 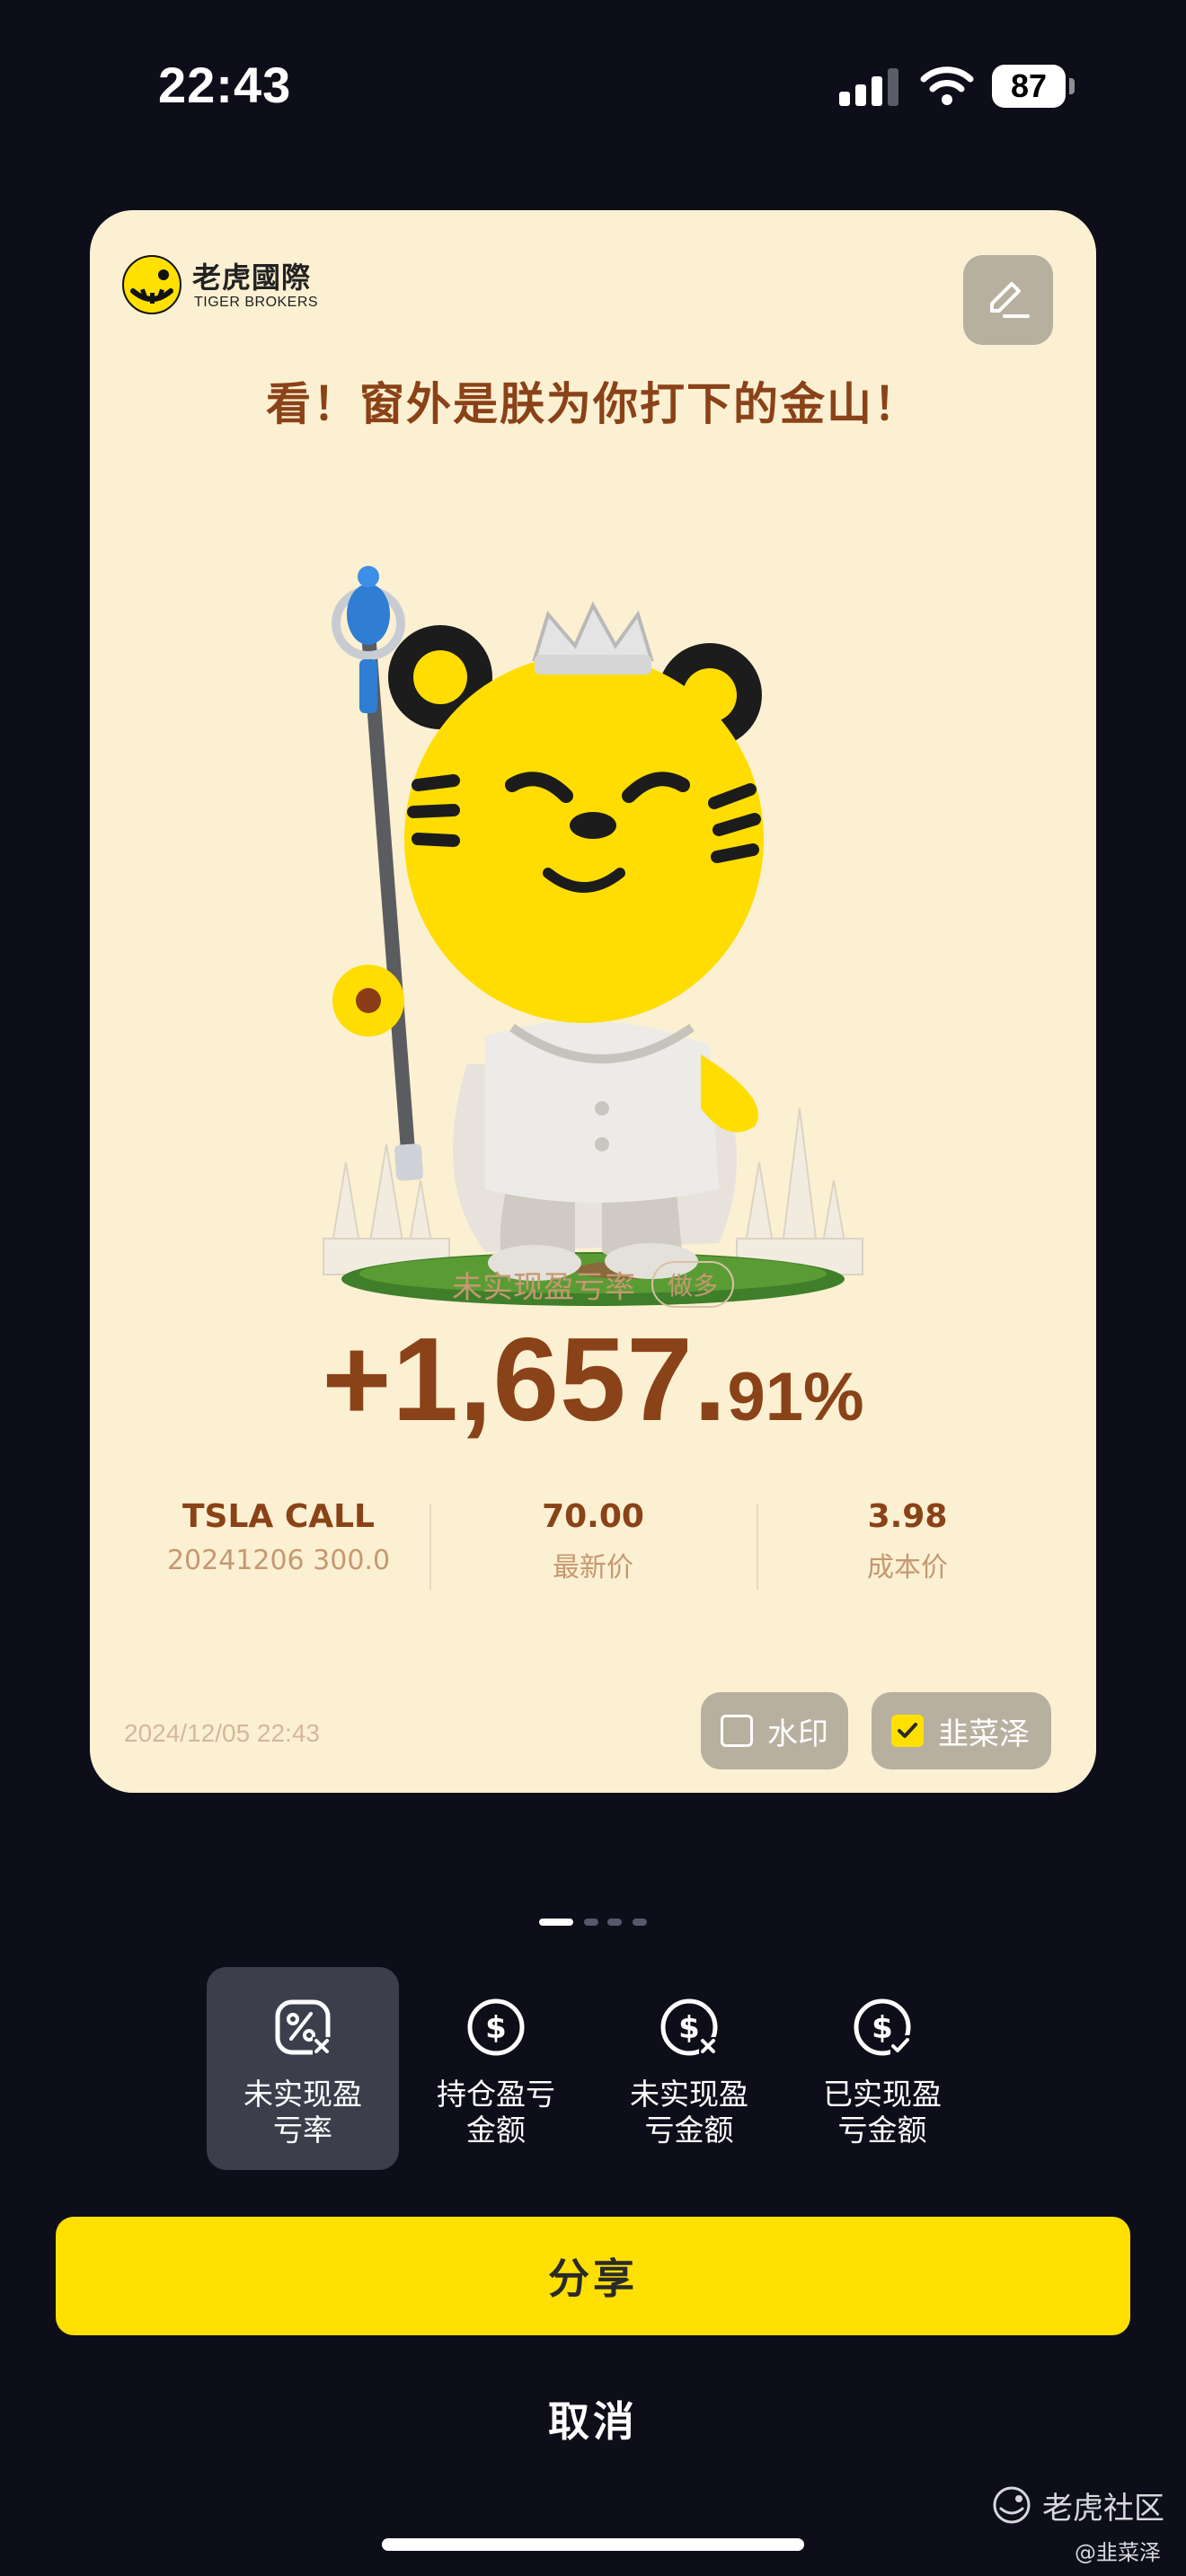 I want to click on nickname-toggle: 韭菜泽, so click(x=961, y=1730).